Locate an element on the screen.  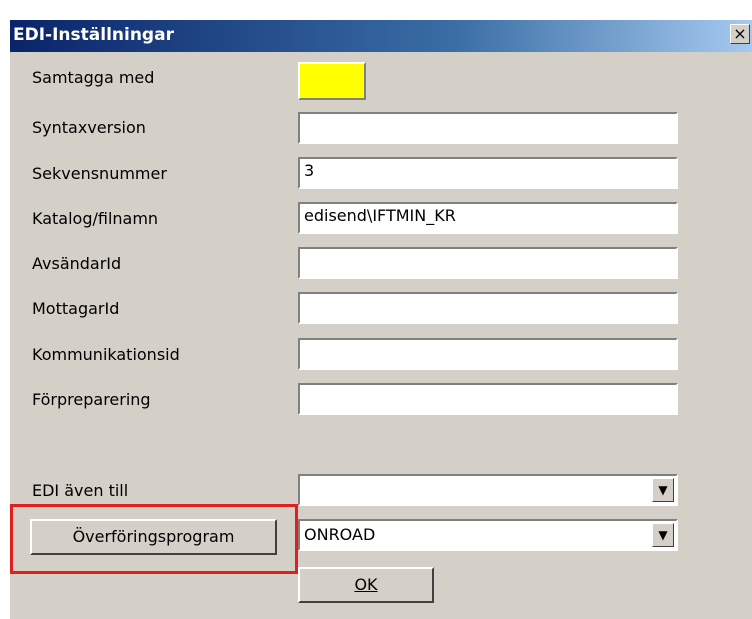
label-syntaxversion: Syntaxversion is located at coordinates (89, 127).